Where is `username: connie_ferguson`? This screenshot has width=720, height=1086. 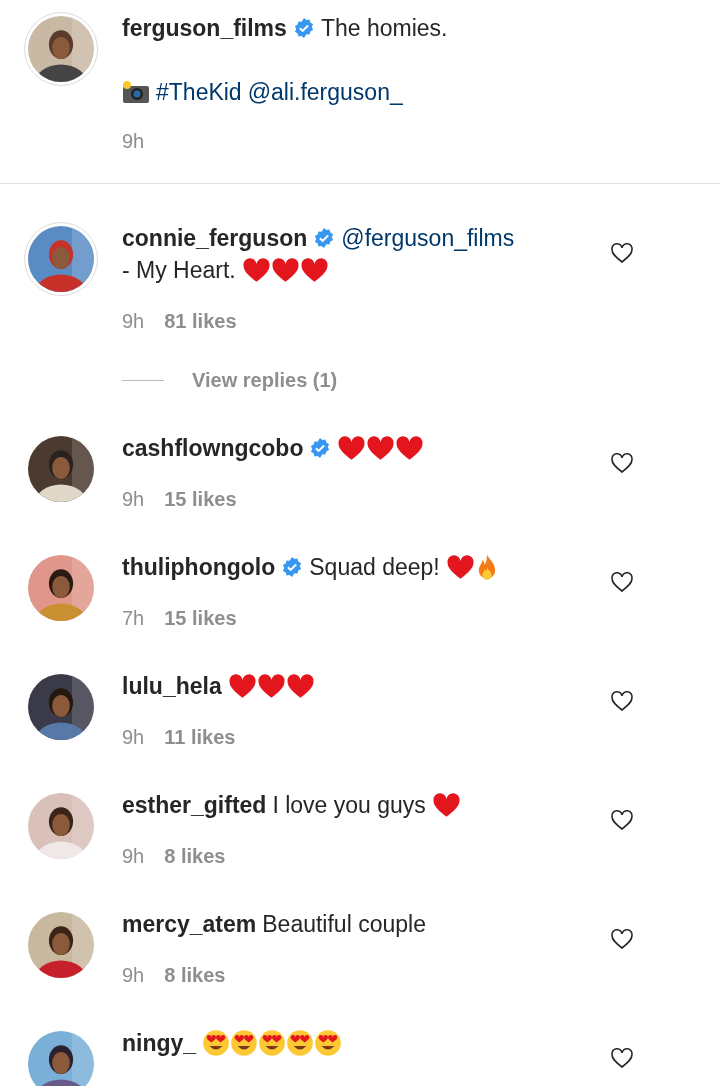 username: connie_ferguson is located at coordinates (215, 238).